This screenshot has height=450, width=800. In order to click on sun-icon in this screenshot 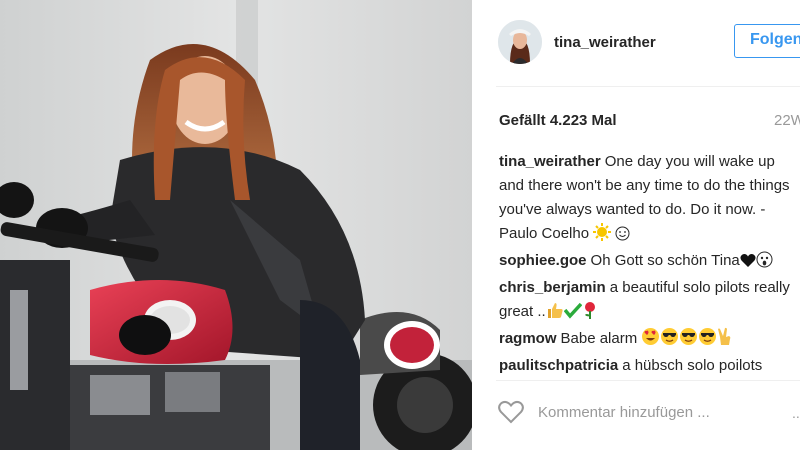, I will do `click(602, 236)`.